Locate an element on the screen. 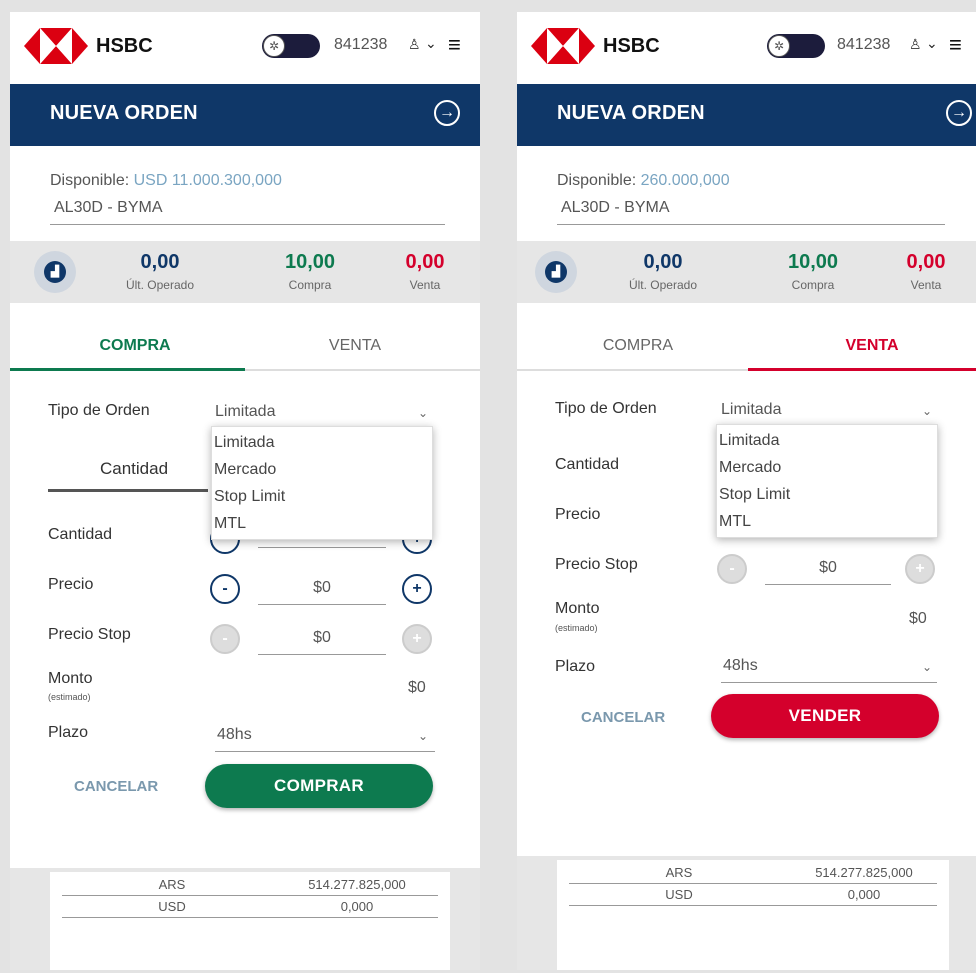 The image size is (976, 973). price-input: $0 is located at coordinates (322, 592).